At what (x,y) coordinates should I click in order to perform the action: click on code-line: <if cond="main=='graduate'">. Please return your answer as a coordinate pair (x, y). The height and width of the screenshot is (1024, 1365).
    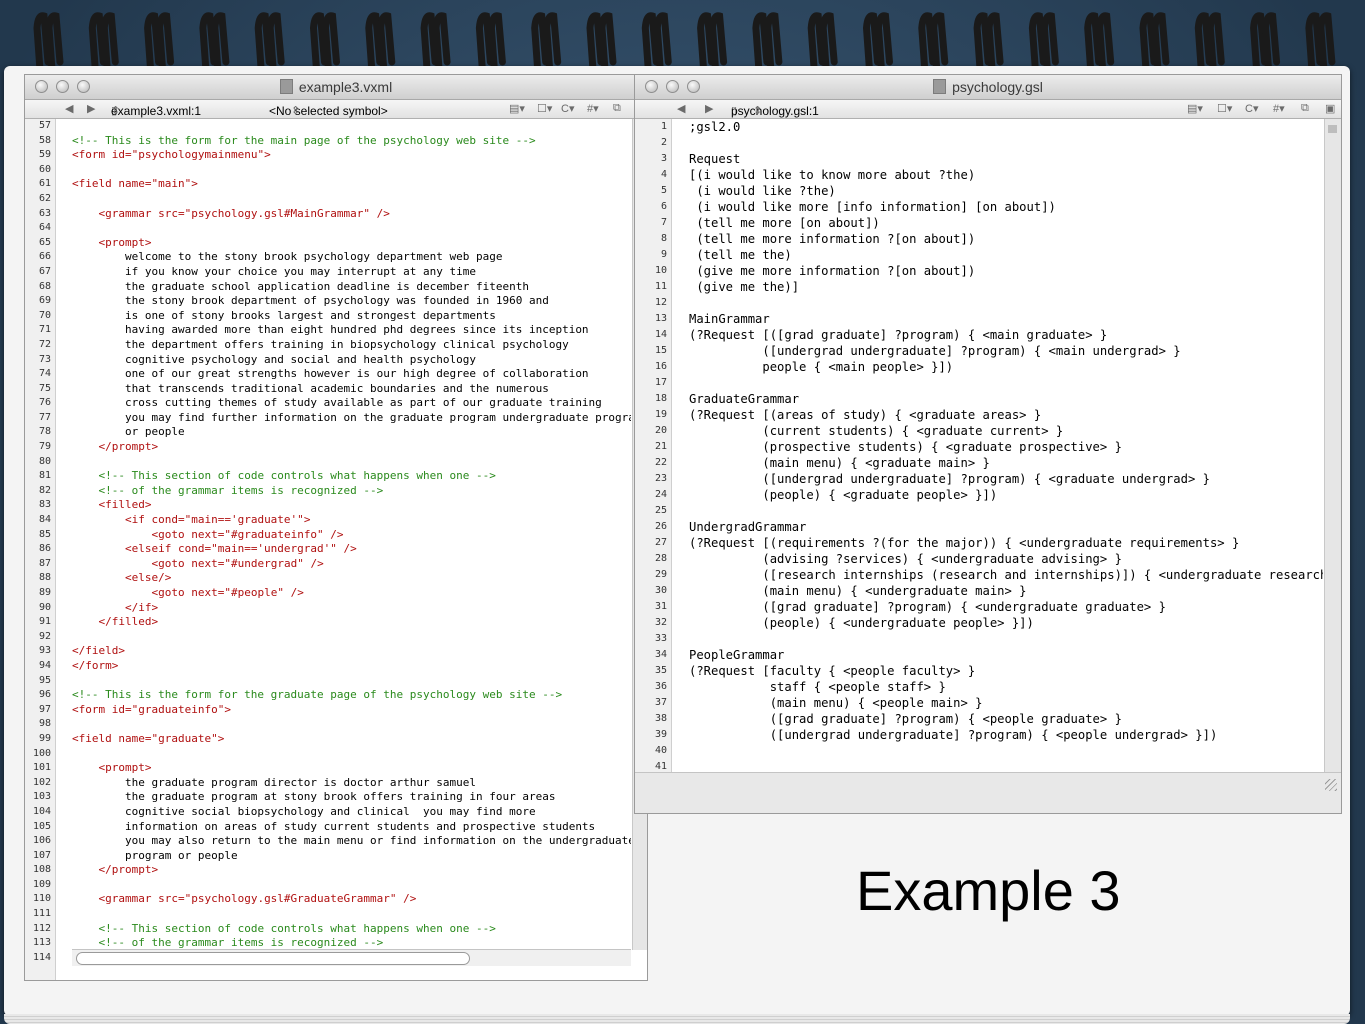
    Looking at the image, I should click on (351, 520).